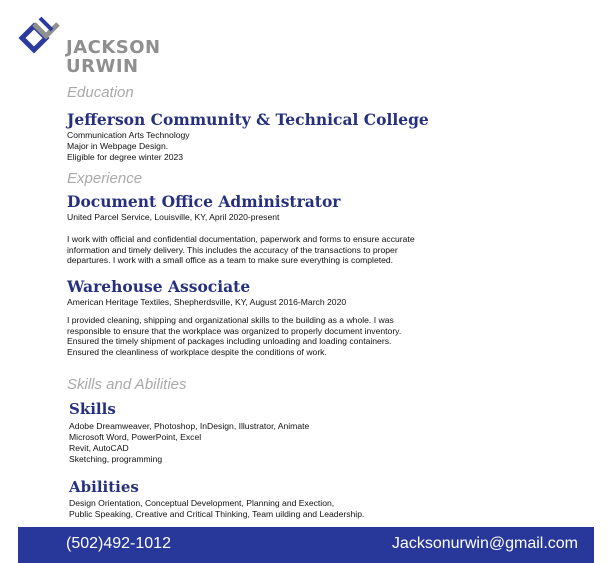 This screenshot has height=563, width=612. I want to click on email-address: Jacksonurwin@gmail.com, so click(485, 544).